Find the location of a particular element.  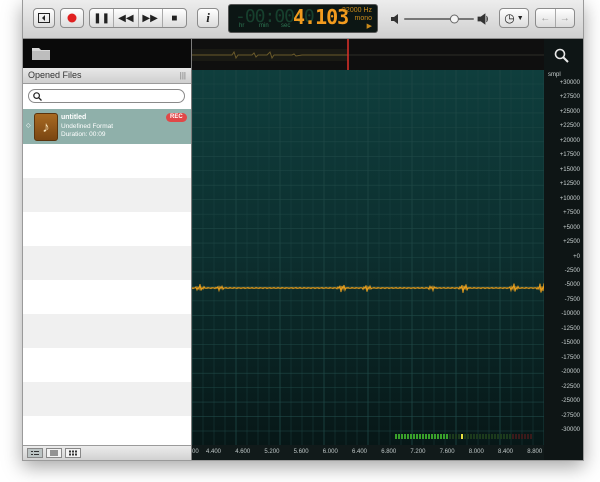

amplitude-tick-label: -25000 is located at coordinates (570, 401).